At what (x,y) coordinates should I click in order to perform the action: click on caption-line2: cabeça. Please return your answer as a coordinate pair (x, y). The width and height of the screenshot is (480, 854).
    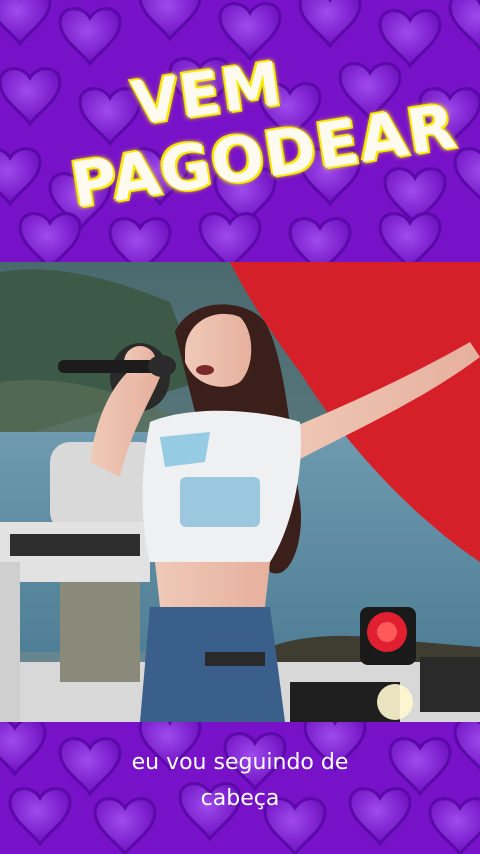
    Looking at the image, I should click on (240, 798).